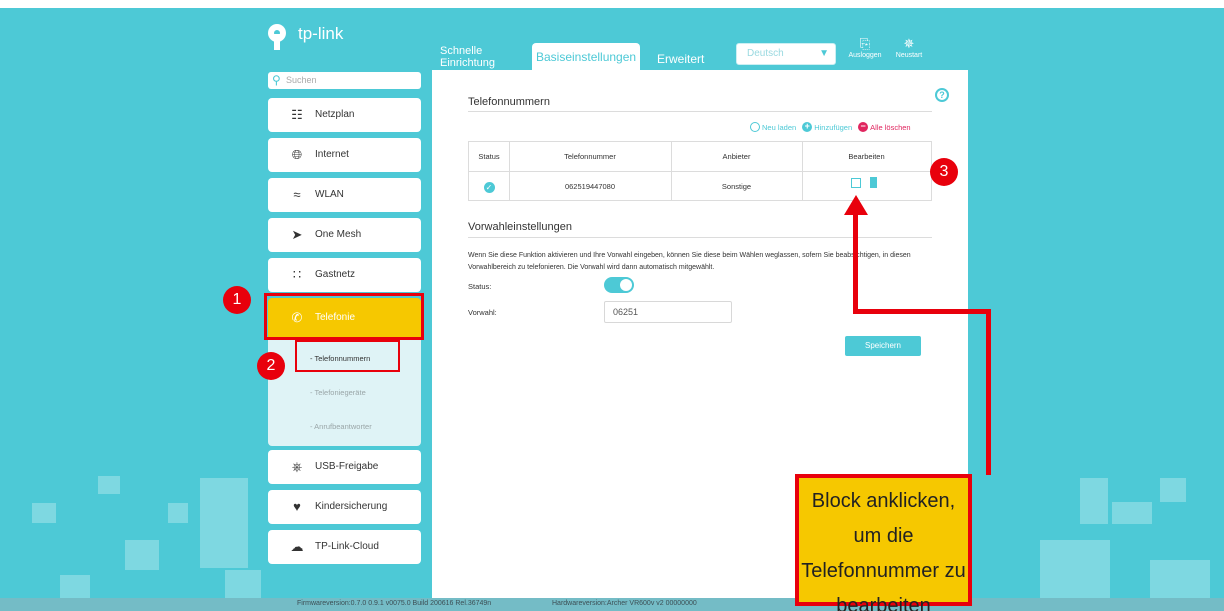 The height and width of the screenshot is (611, 1224). What do you see at coordinates (865, 43) in the screenshot?
I see `logout-icon: ⎘` at bounding box center [865, 43].